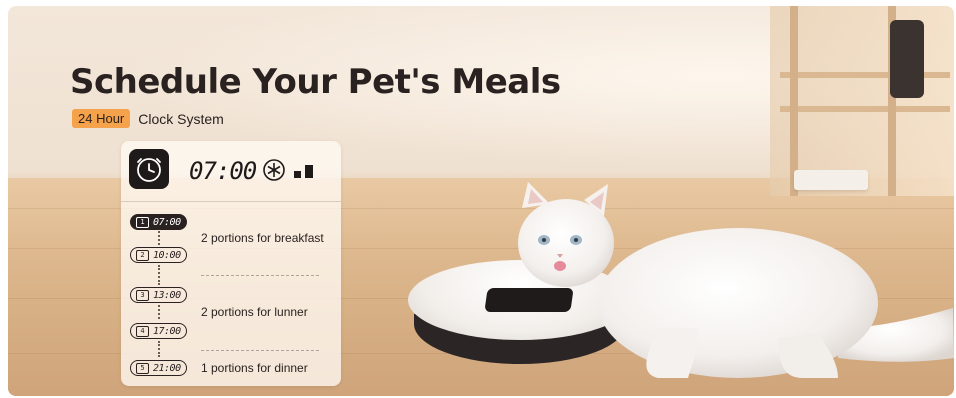 The image size is (956, 398). I want to click on schedule-time-5: 5 21:00, so click(158, 368).